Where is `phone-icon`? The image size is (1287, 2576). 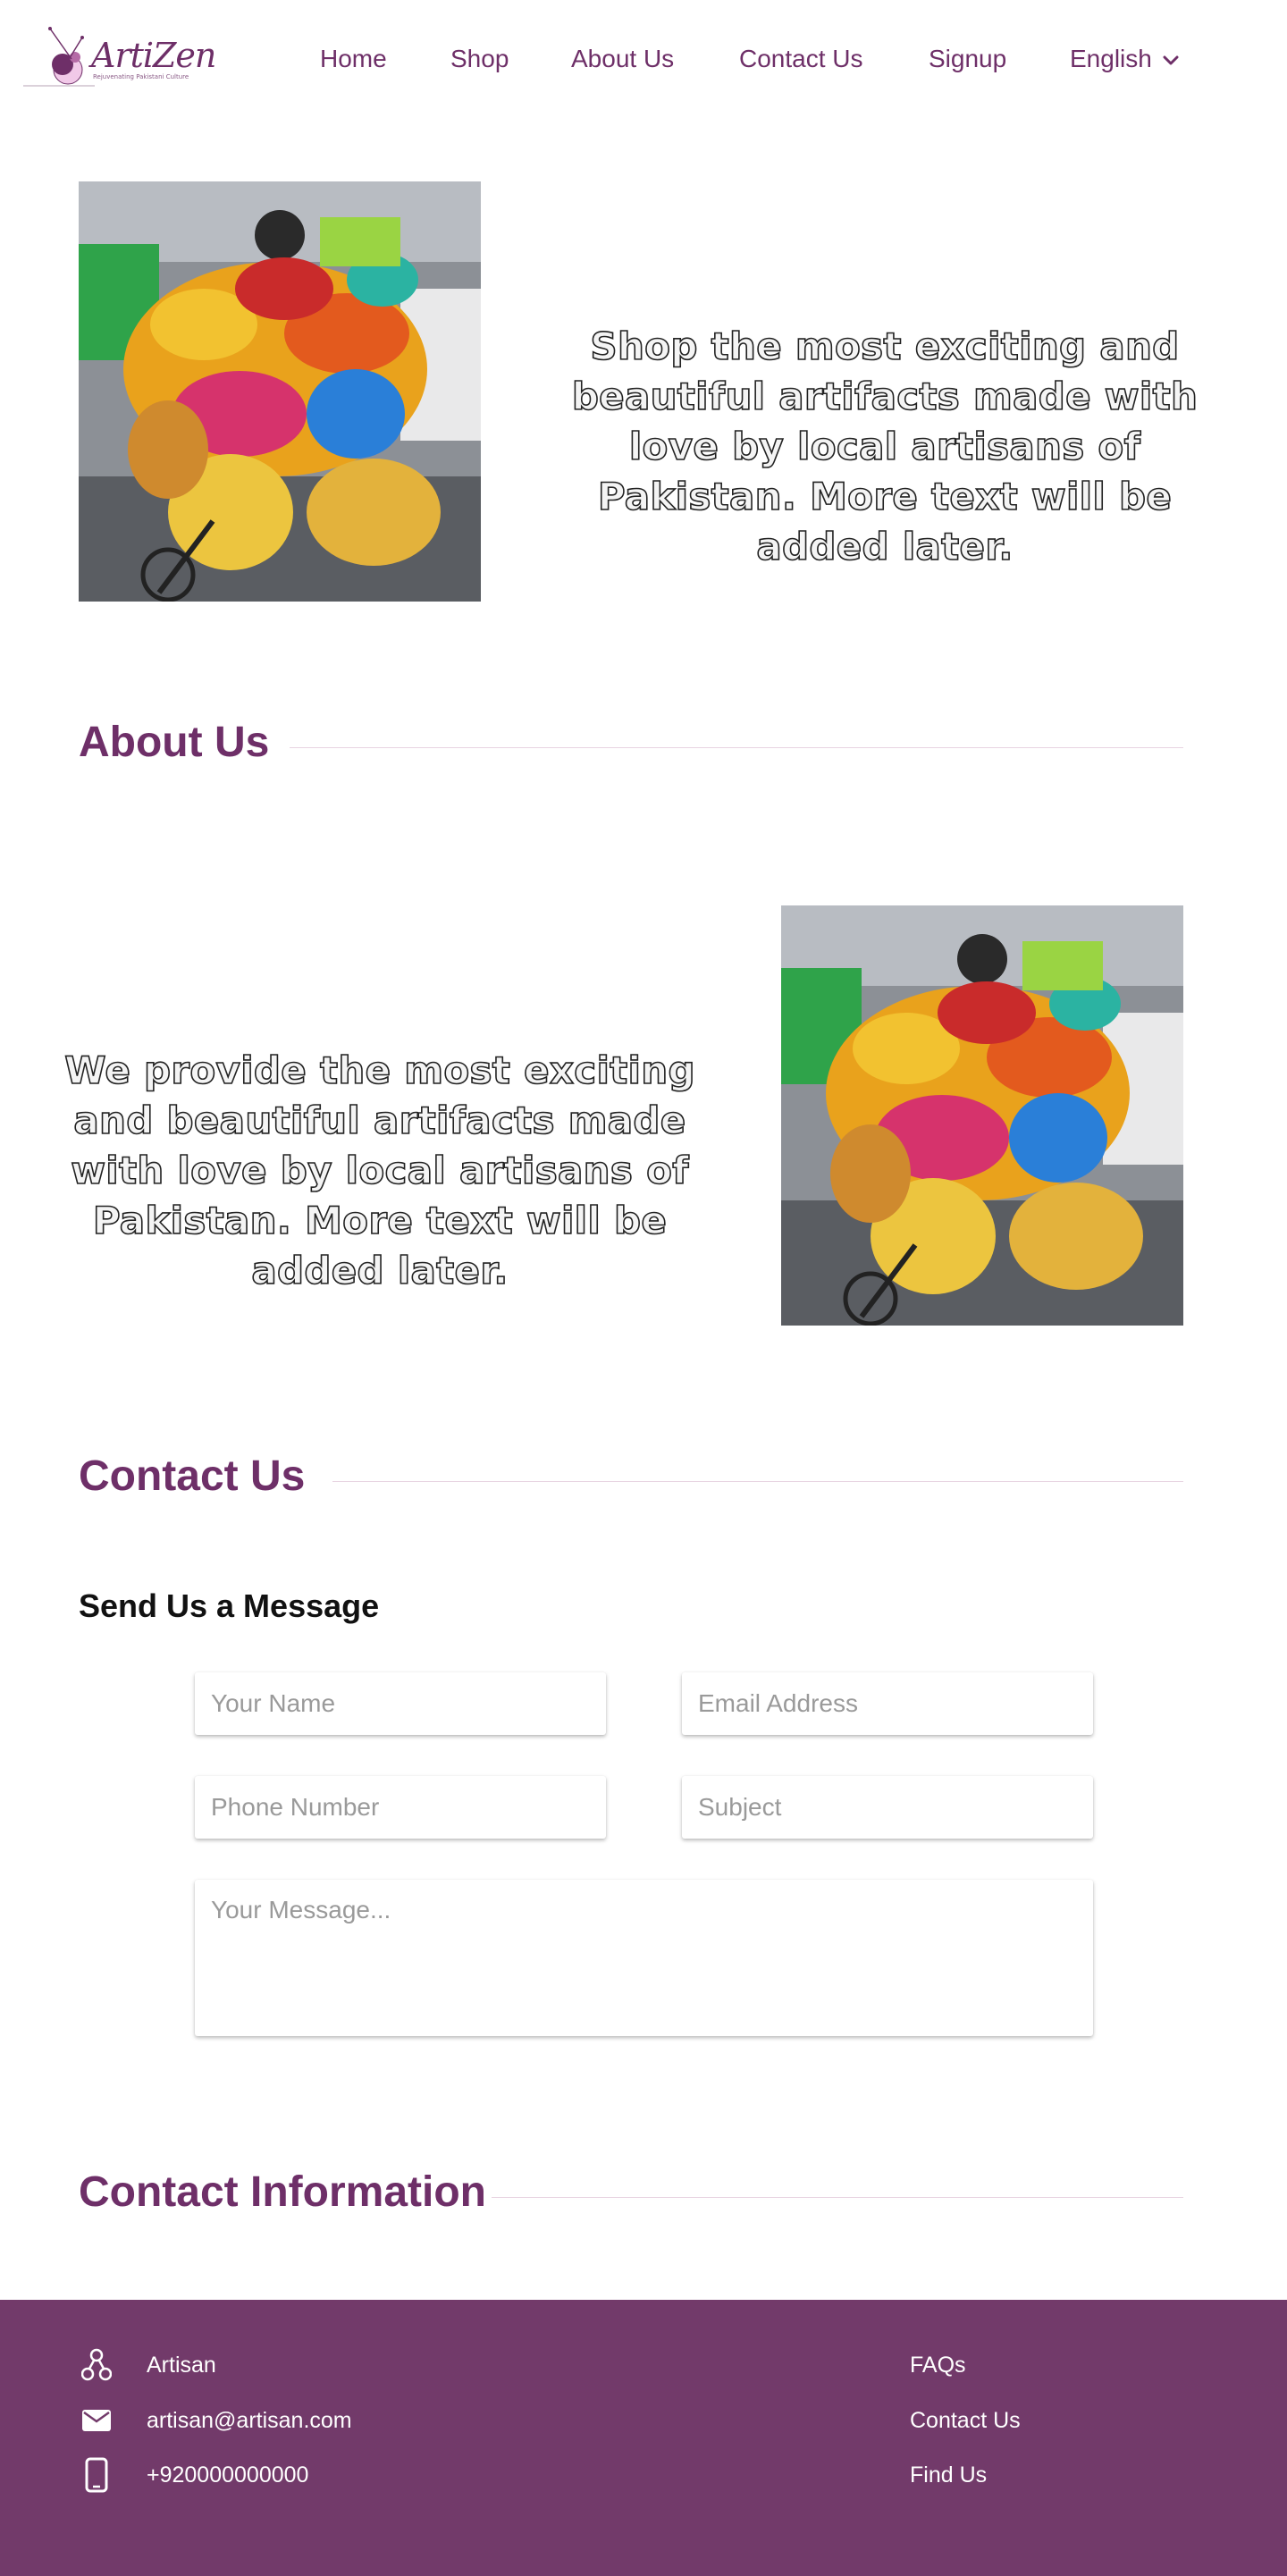 phone-icon is located at coordinates (96, 2475).